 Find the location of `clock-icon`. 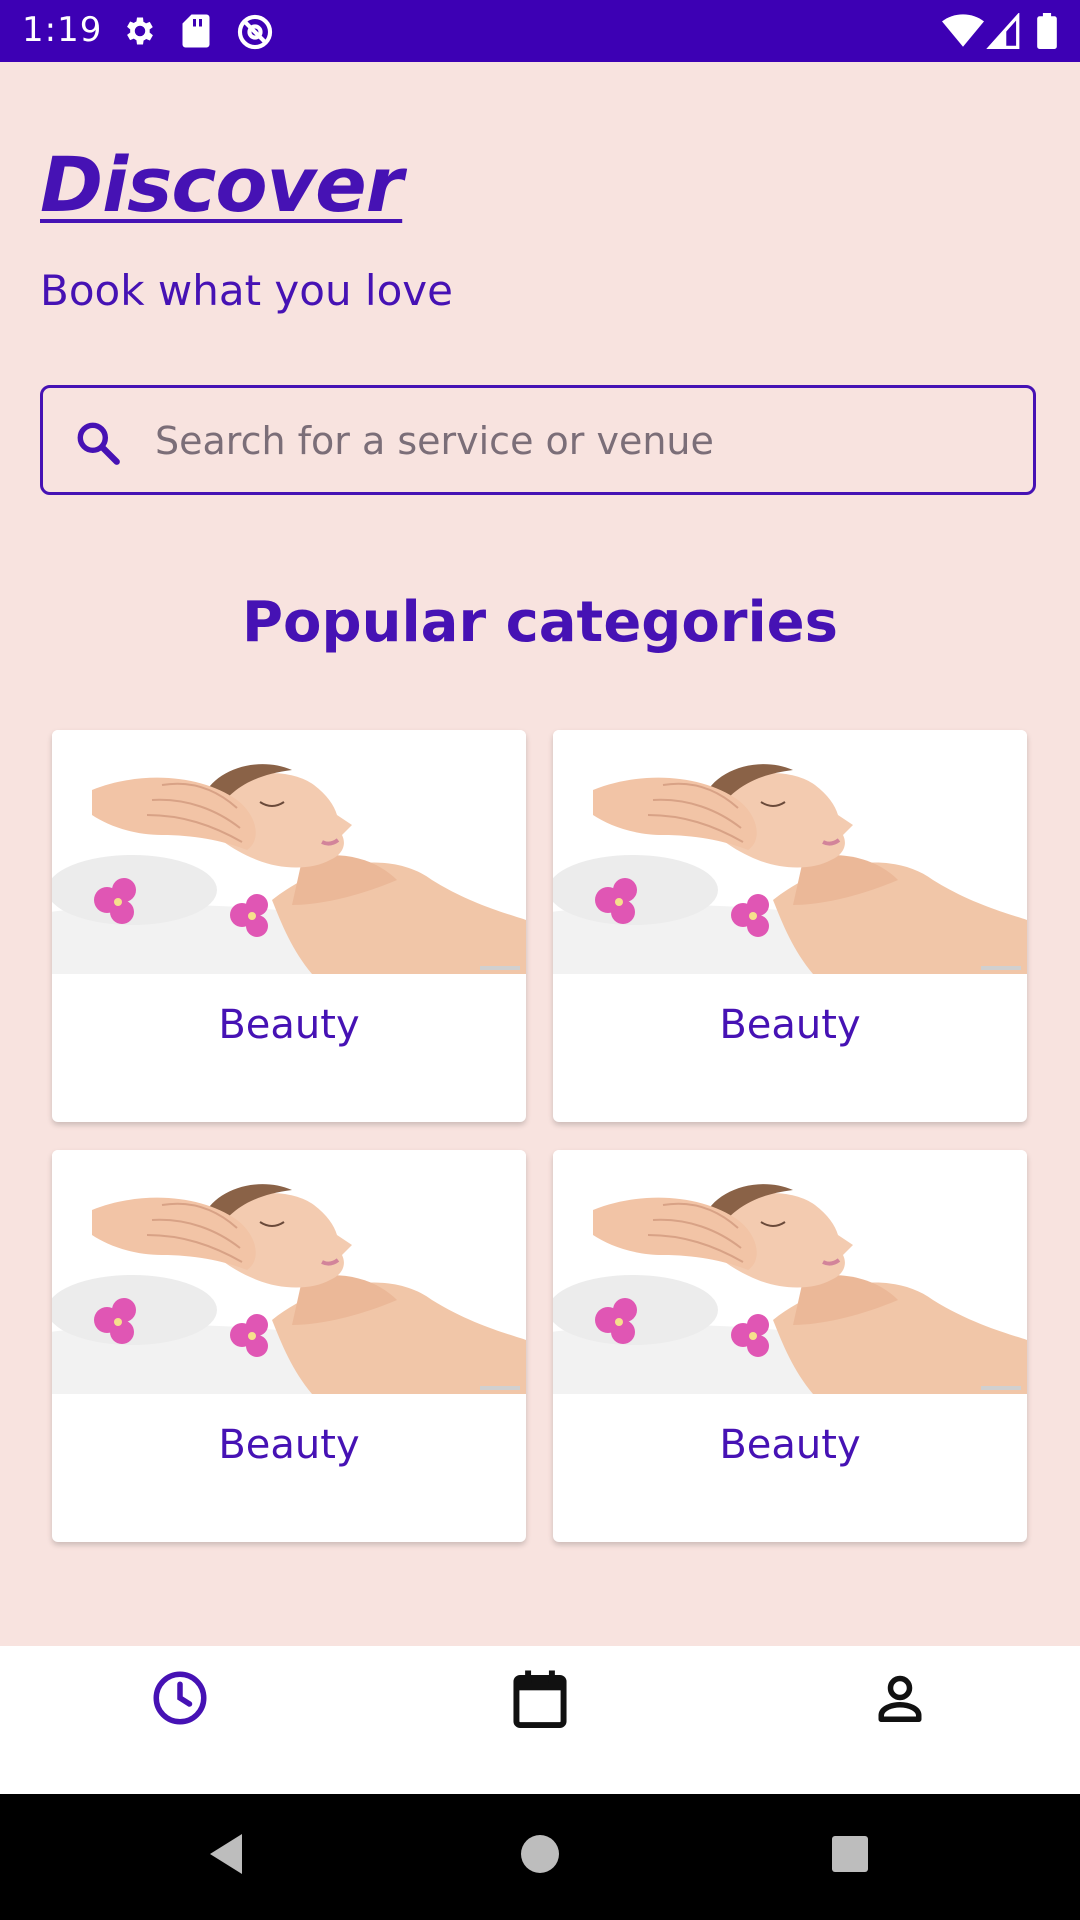

clock-icon is located at coordinates (180, 1698).